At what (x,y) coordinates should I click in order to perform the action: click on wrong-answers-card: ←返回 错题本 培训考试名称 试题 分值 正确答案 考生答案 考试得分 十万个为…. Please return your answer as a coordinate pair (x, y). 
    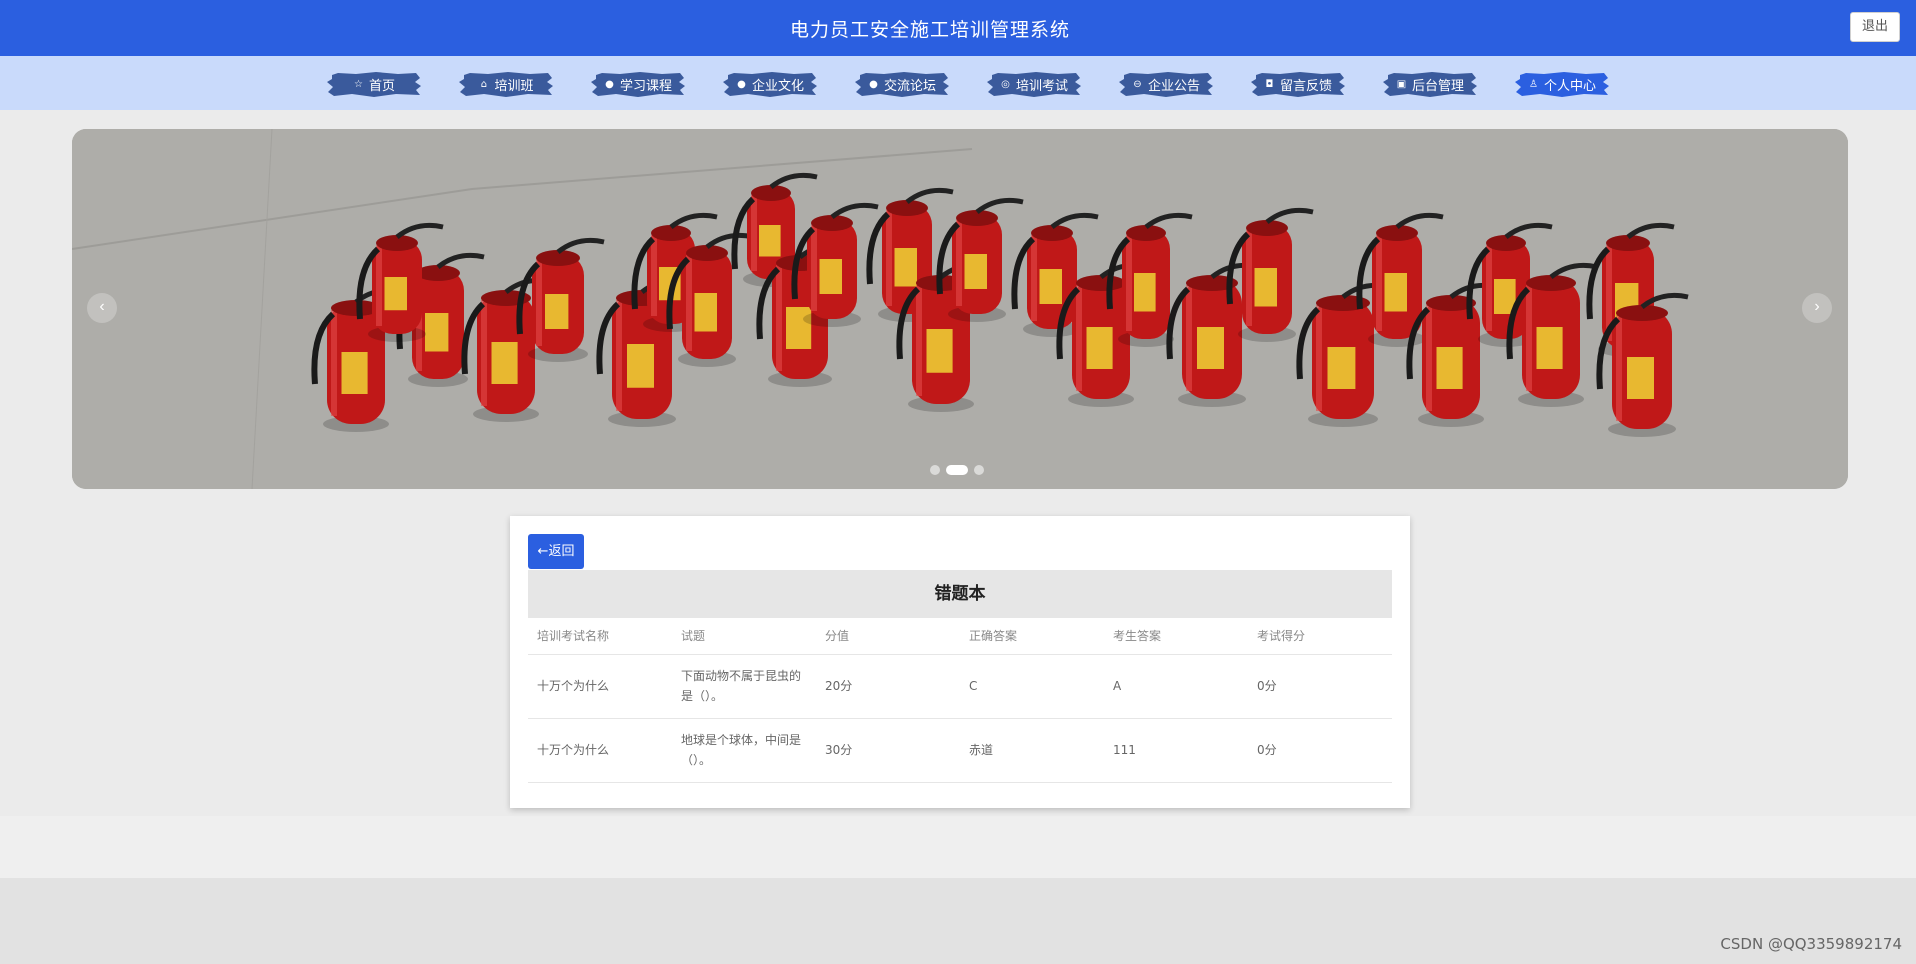
    Looking at the image, I should click on (960, 662).